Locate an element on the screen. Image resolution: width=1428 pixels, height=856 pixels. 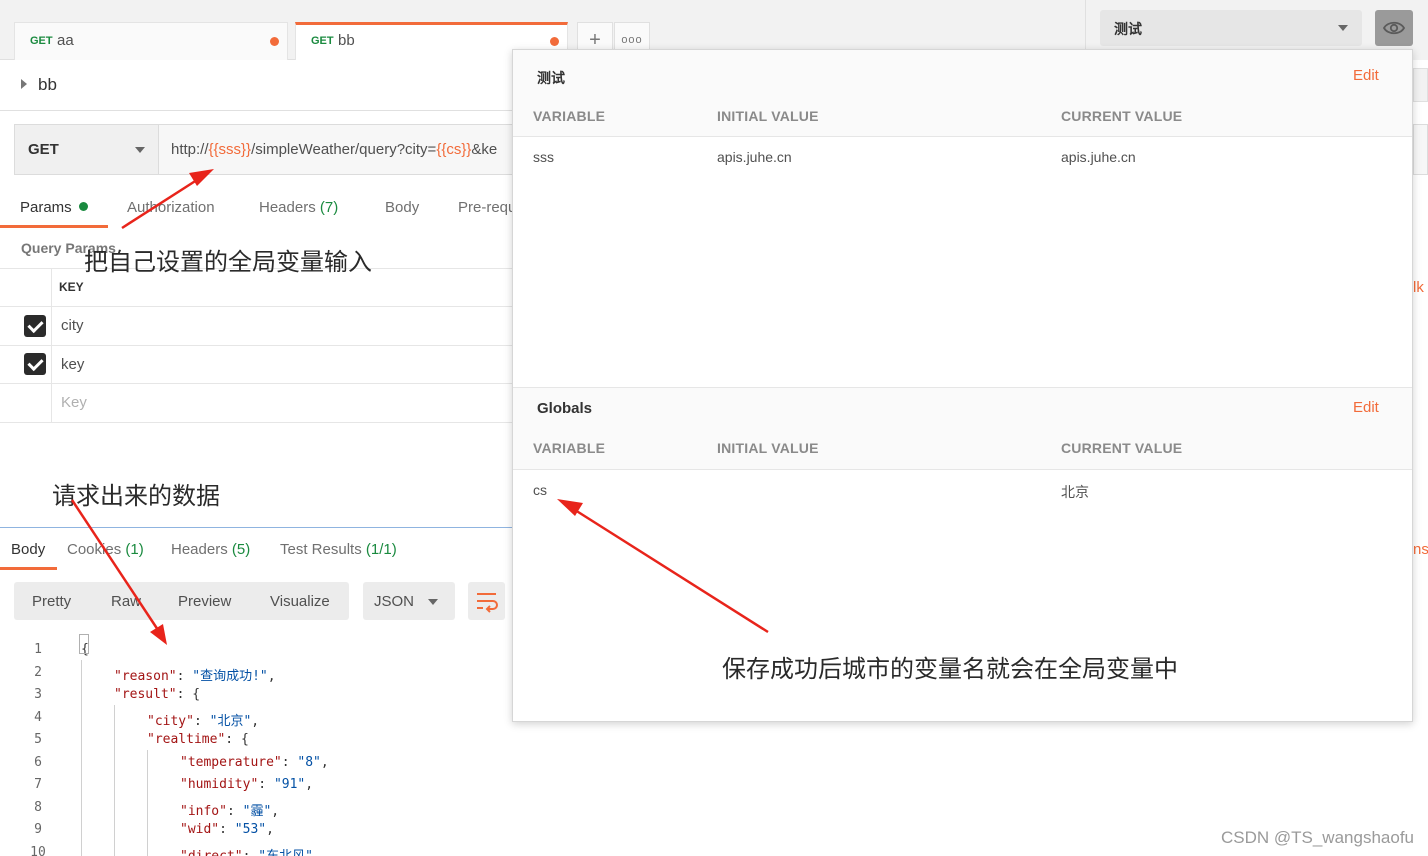
arrow-to-url-var is located at coordinates (167, 199).